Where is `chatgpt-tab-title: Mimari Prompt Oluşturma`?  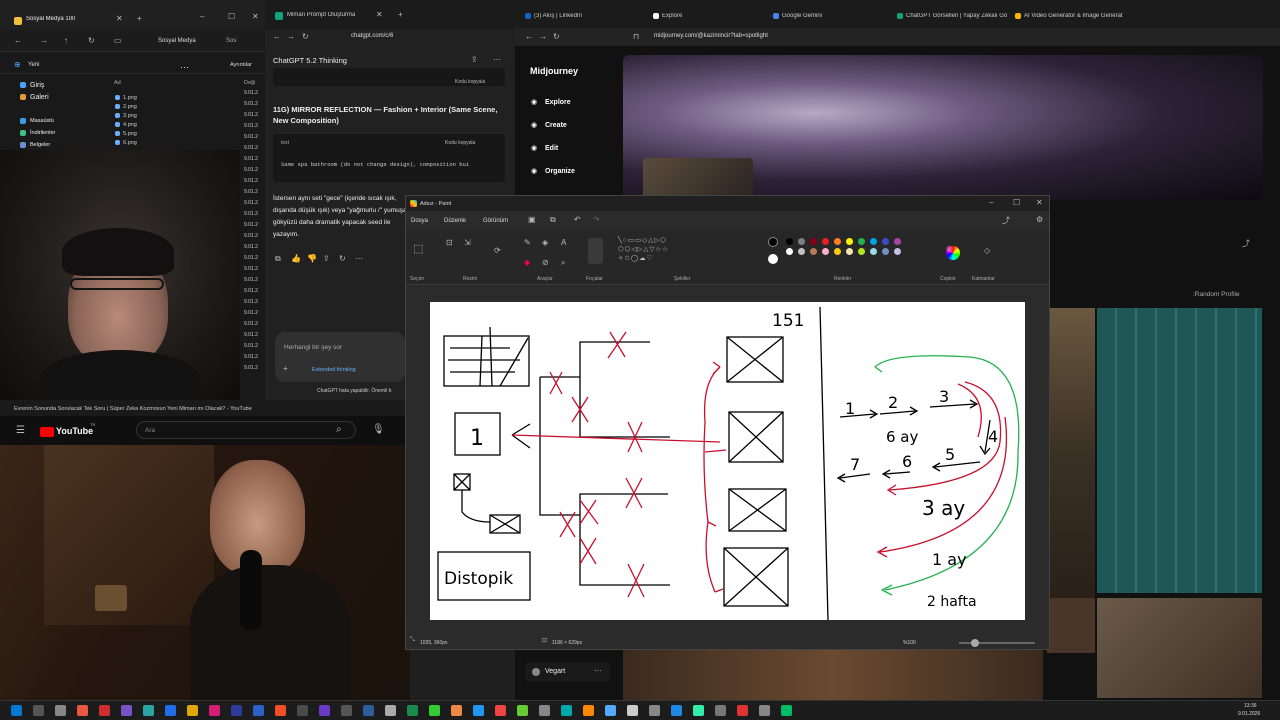 chatgpt-tab-title: Mimari Prompt Oluşturma is located at coordinates (321, 19).